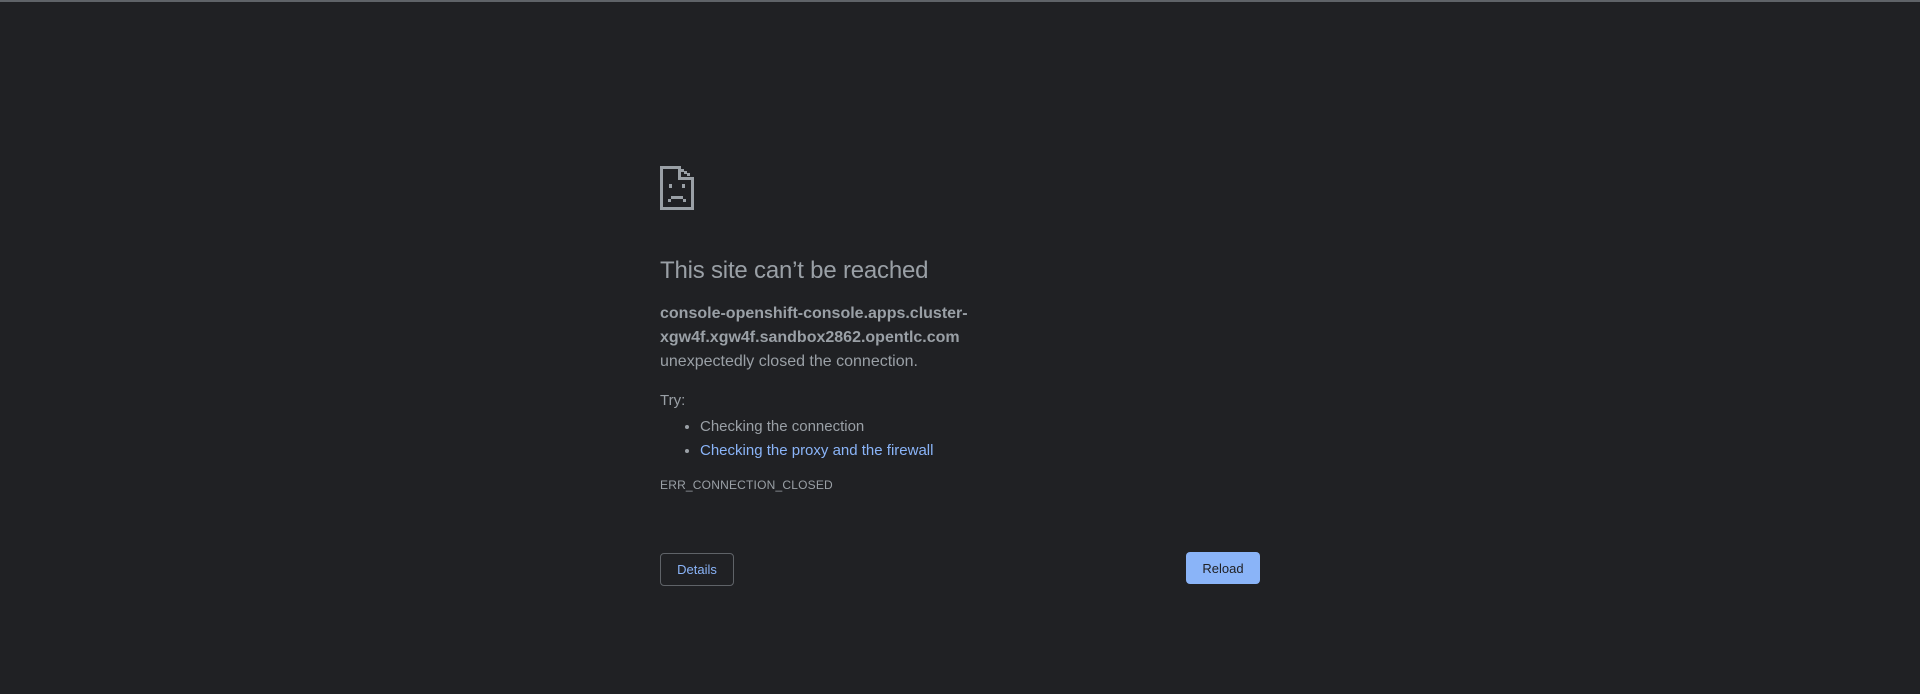  What do you see at coordinates (677, 188) in the screenshot?
I see `sad-document-icon` at bounding box center [677, 188].